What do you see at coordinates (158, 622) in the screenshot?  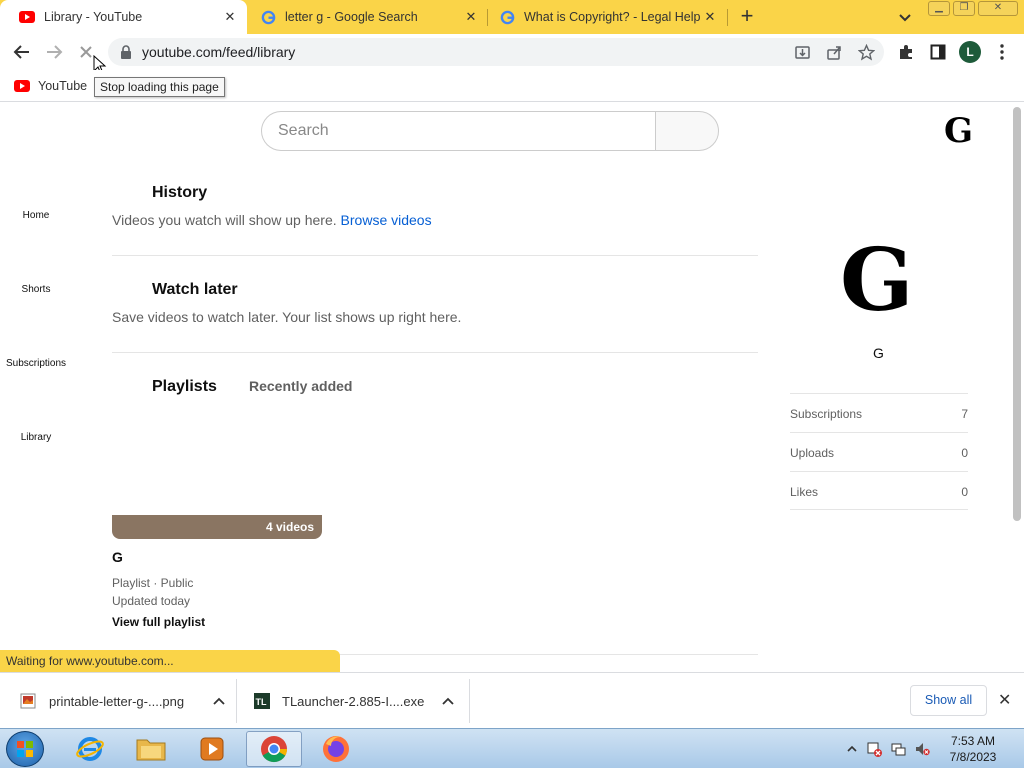 I see `view-full-playlist-link: View full playlist` at bounding box center [158, 622].